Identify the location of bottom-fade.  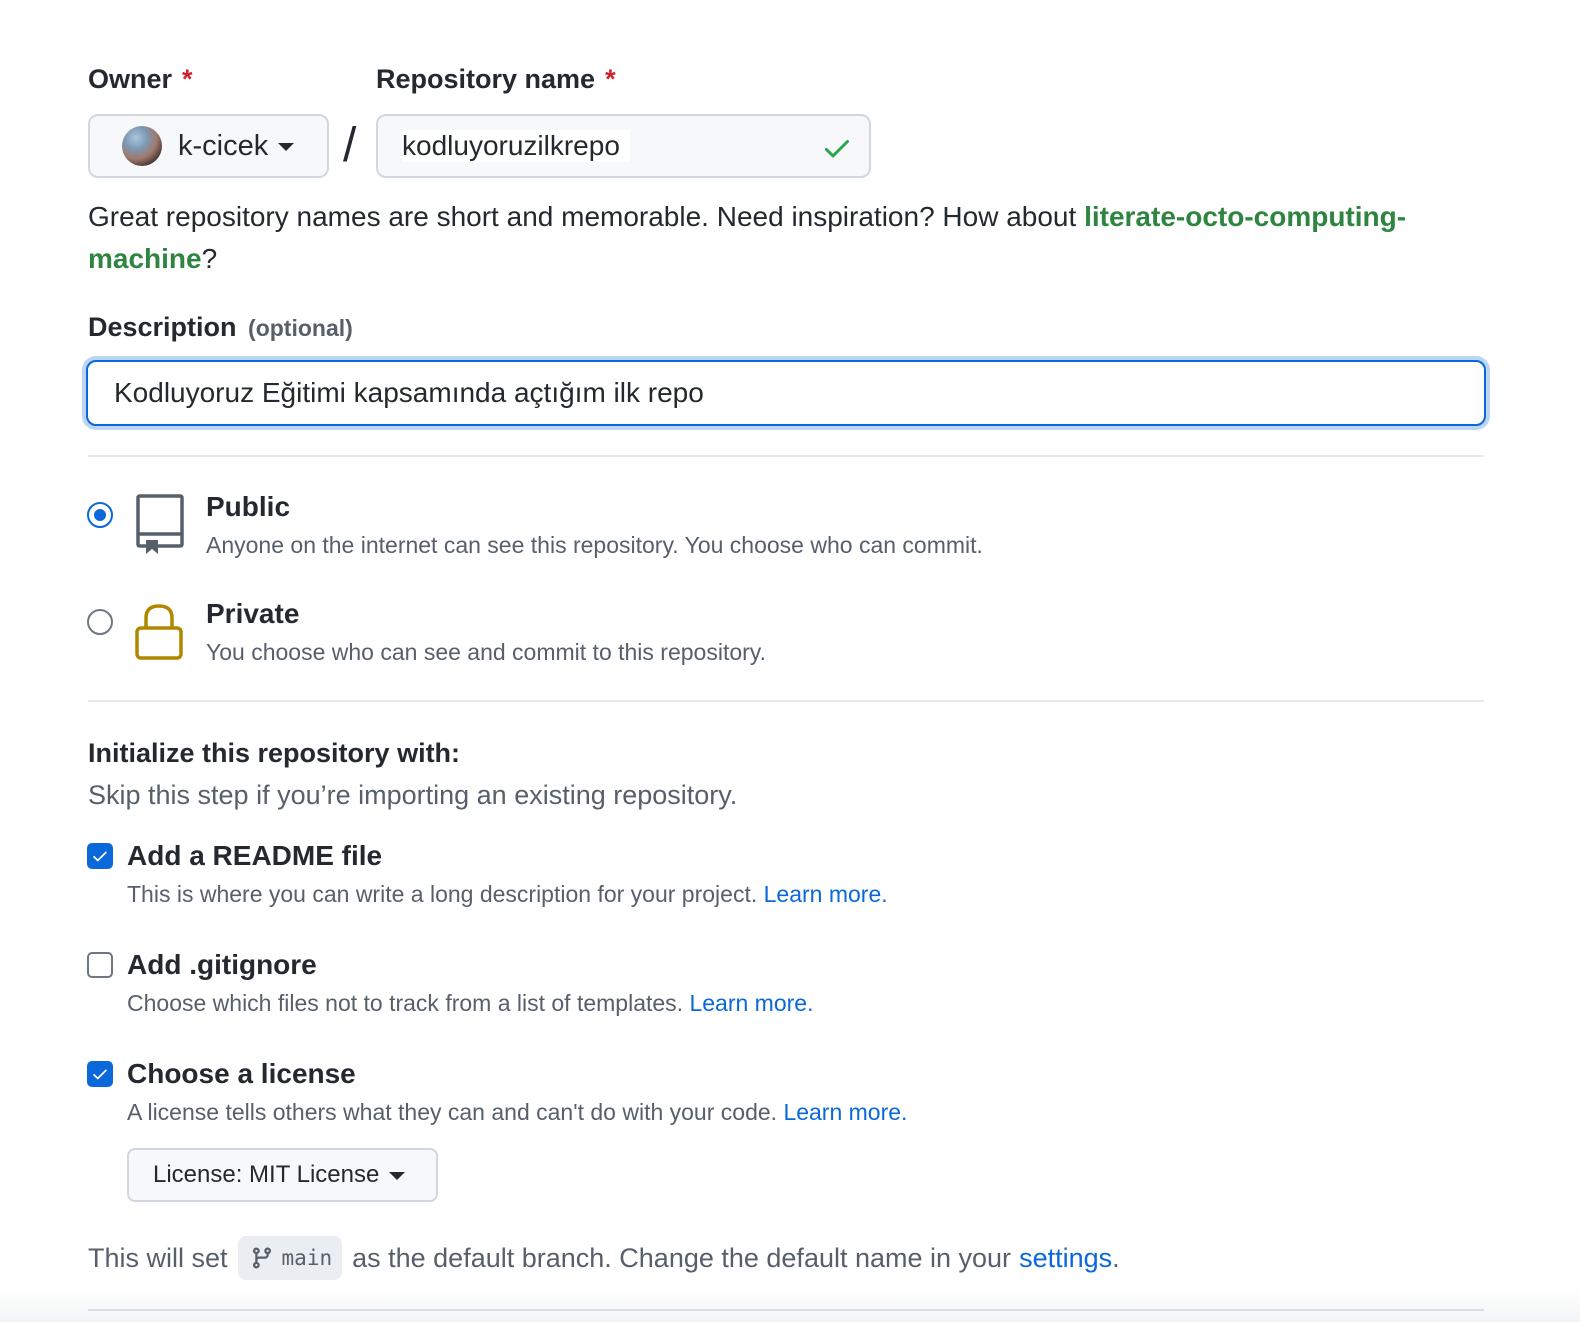
(790, 1306).